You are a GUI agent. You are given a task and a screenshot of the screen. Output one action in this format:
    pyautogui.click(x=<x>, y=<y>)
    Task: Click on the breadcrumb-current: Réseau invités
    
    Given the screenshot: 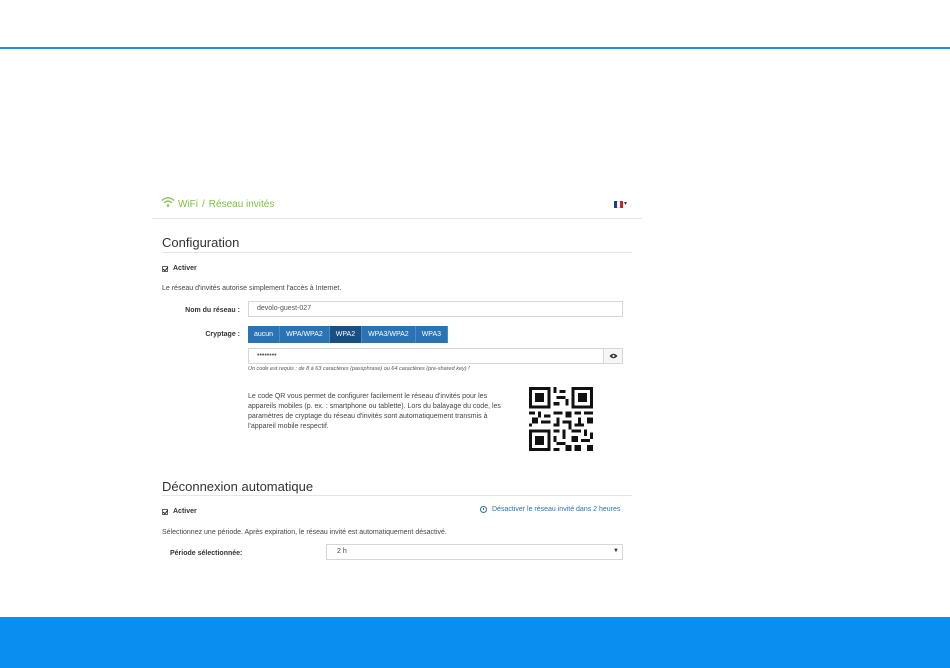 What is the action you would take?
    pyautogui.click(x=241, y=204)
    